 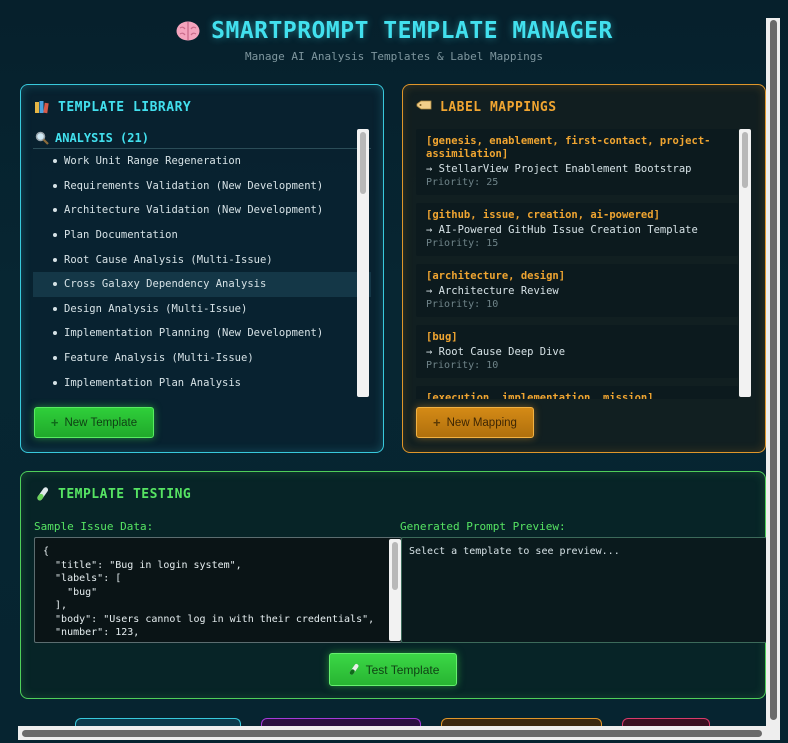 I want to click on template-list-item-label: Implementation Plan Analysis, so click(x=153, y=382).